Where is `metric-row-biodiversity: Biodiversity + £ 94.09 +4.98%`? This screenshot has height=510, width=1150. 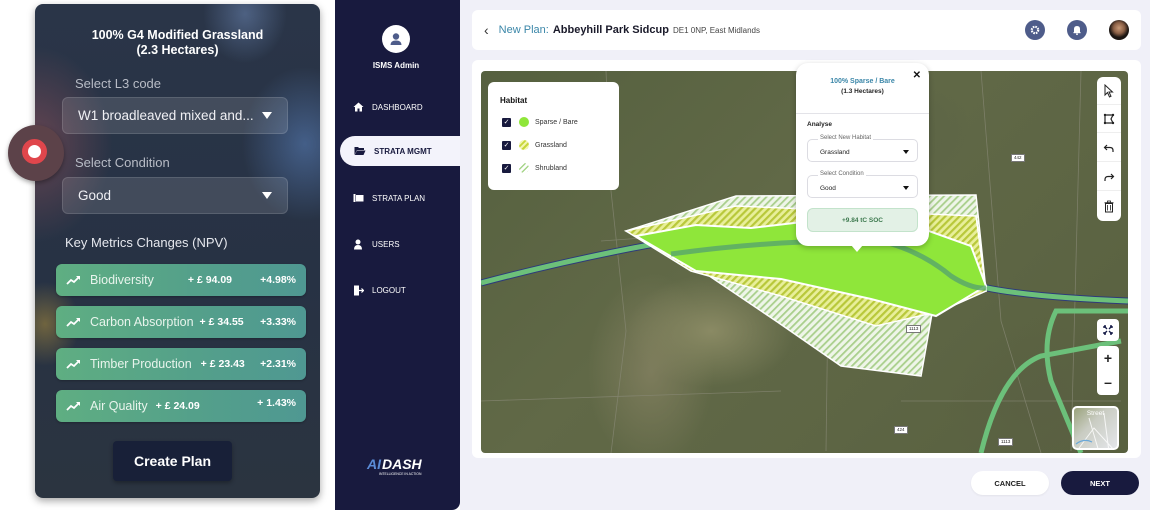 metric-row-biodiversity: Biodiversity + £ 94.09 +4.98% is located at coordinates (181, 280).